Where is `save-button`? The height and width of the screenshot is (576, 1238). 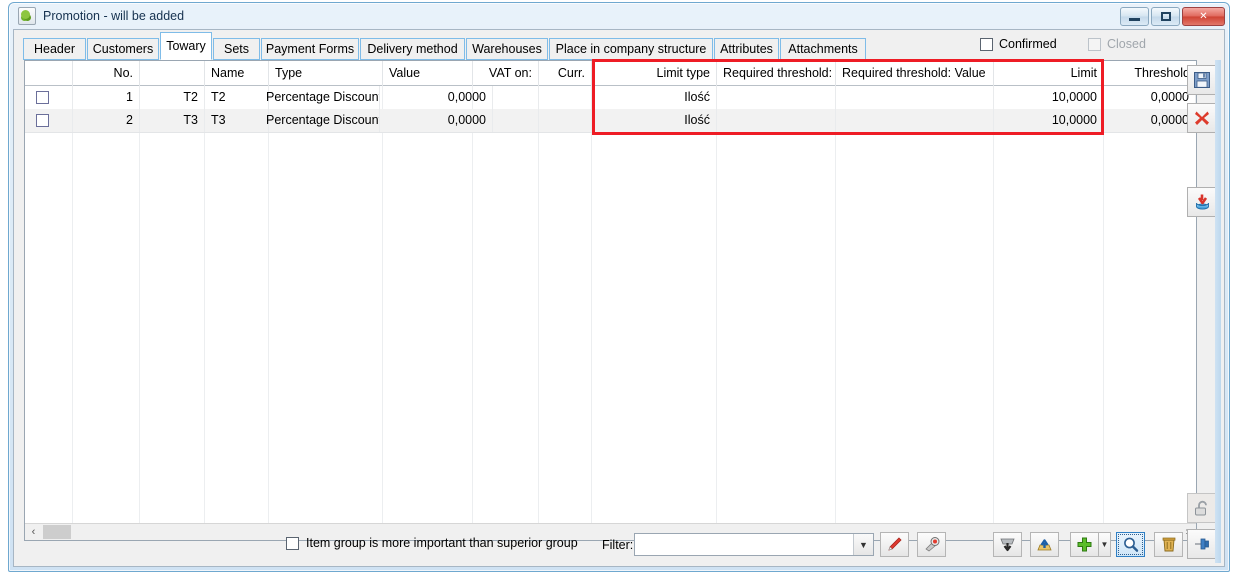 save-button is located at coordinates (1202, 80).